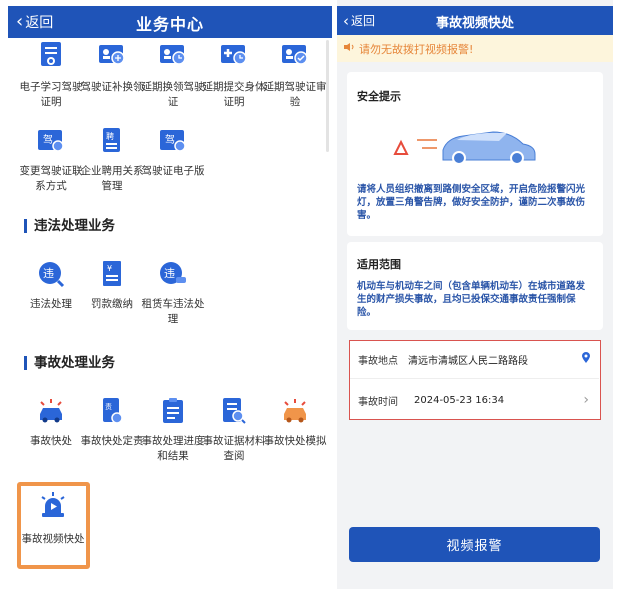 Image resolution: width=621 pixels, height=589 pixels. I want to click on right-header: ‹ 返回 事故视频快处, so click(475, 20).